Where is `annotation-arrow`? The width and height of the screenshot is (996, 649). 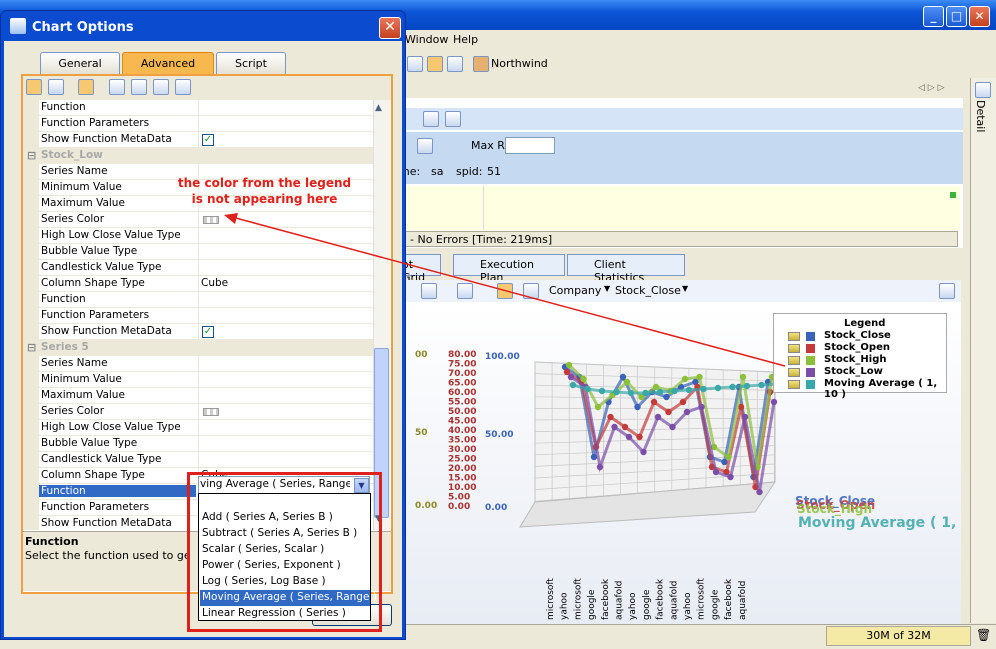
annotation-arrow is located at coordinates (505, 290).